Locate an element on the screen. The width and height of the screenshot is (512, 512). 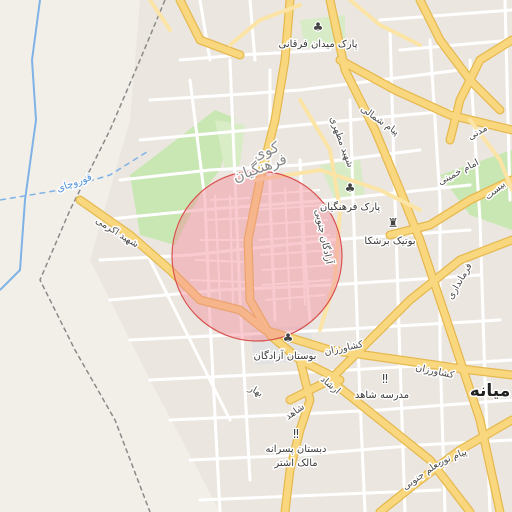
poi-label-shahed-school: مدرسه شاهد is located at coordinates (382, 395).